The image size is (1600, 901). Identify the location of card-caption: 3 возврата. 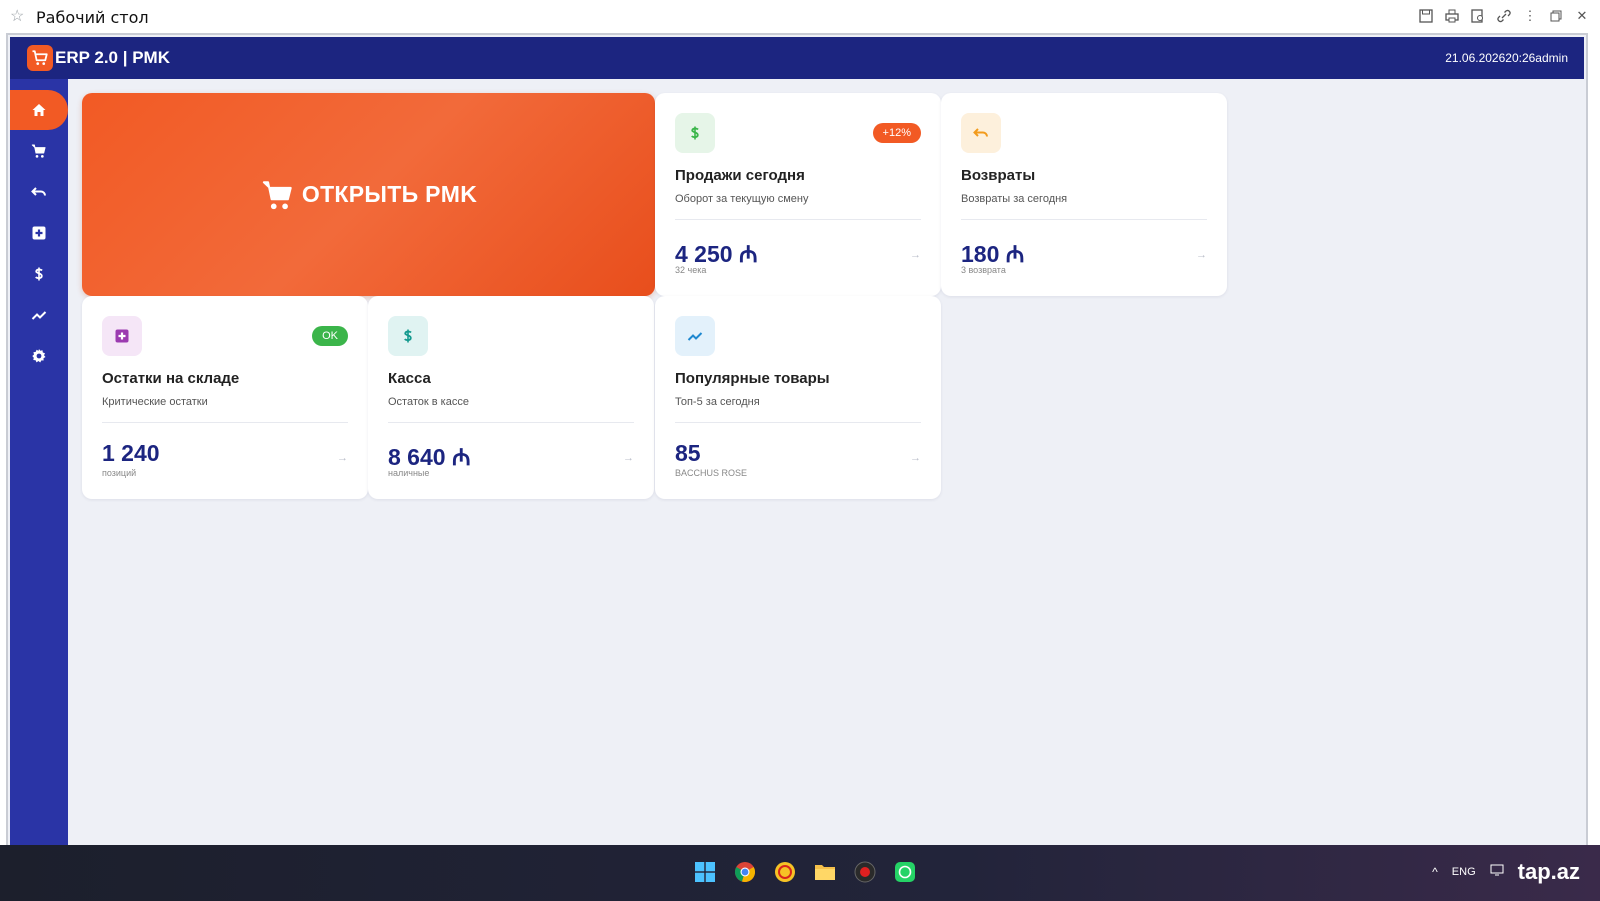
(983, 270).